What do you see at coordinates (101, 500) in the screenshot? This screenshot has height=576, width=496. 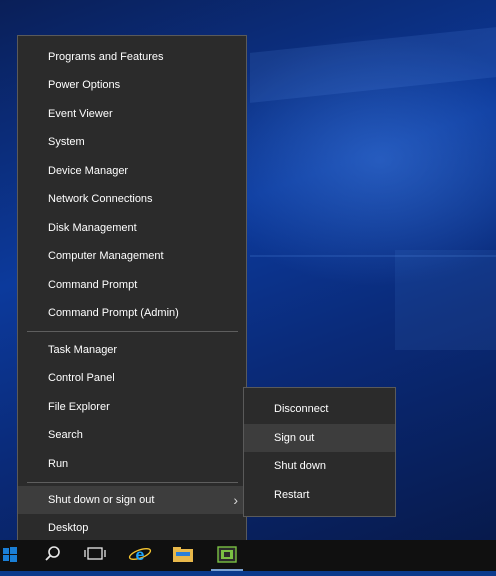 I see `menu-item-label: Shut down or sign out` at bounding box center [101, 500].